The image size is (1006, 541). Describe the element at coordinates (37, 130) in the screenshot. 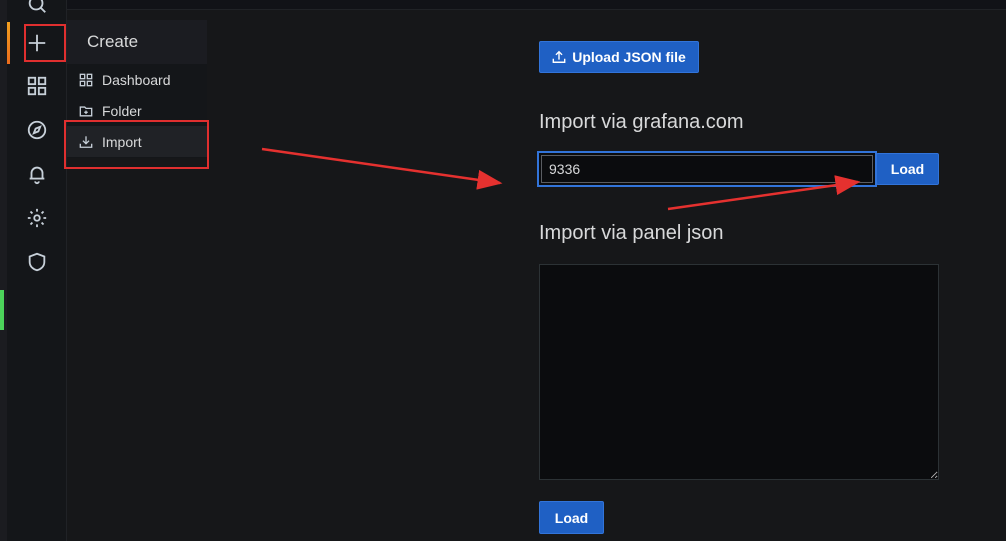

I see `explore-icon` at that location.